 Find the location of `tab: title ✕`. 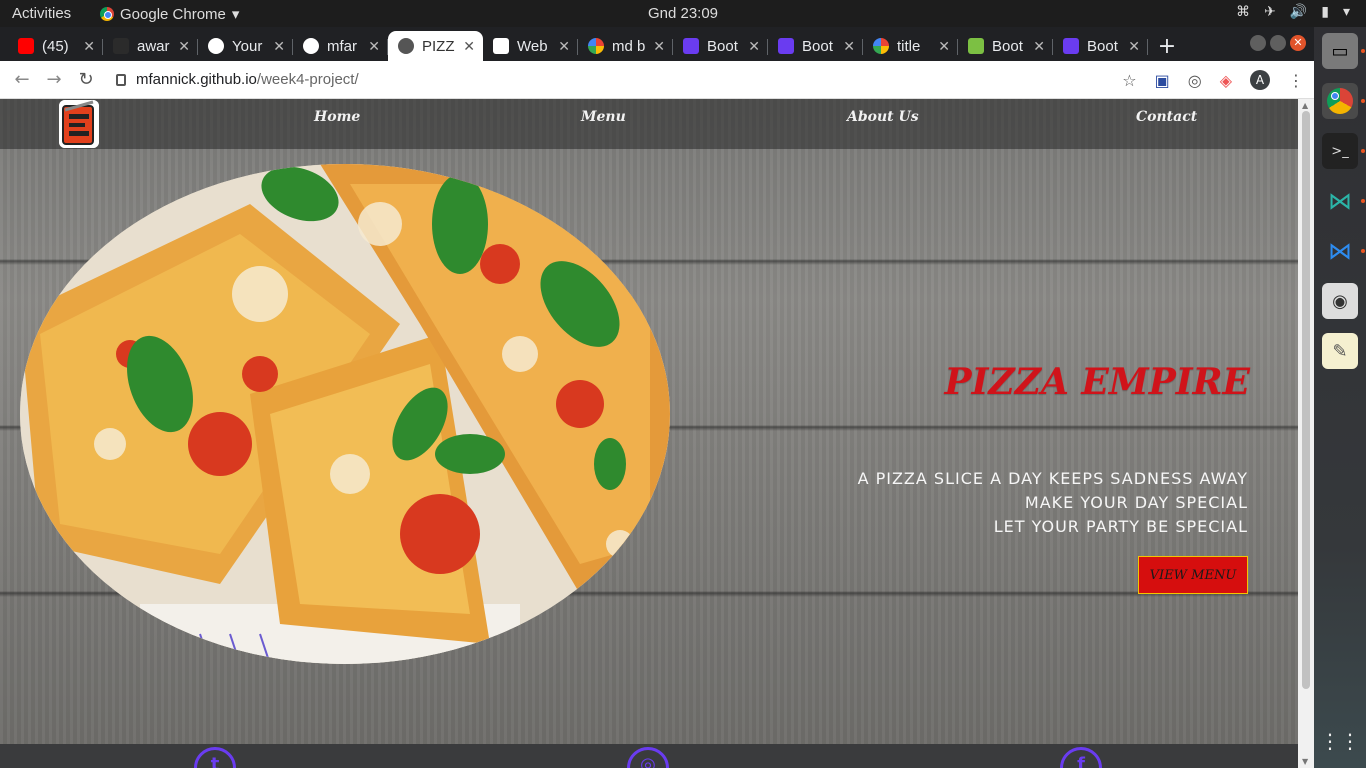

tab: title ✕ is located at coordinates (910, 46).